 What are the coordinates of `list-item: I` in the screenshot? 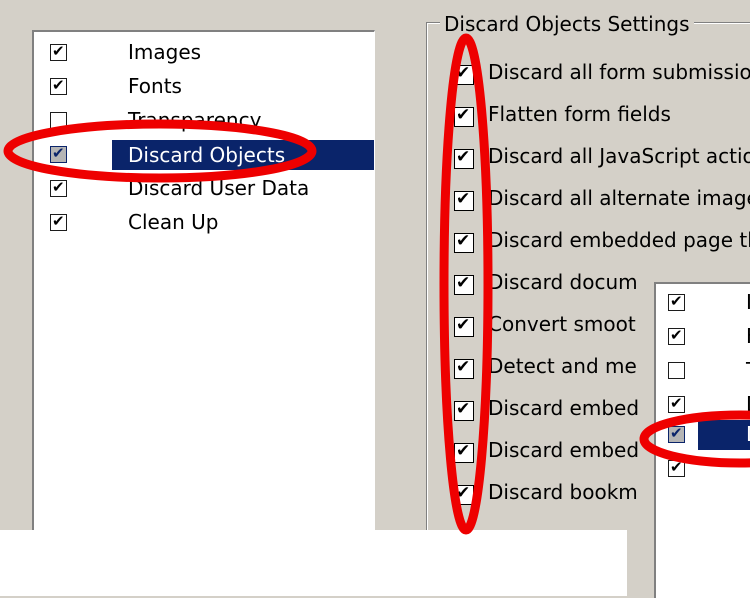 It's located at (703, 303).